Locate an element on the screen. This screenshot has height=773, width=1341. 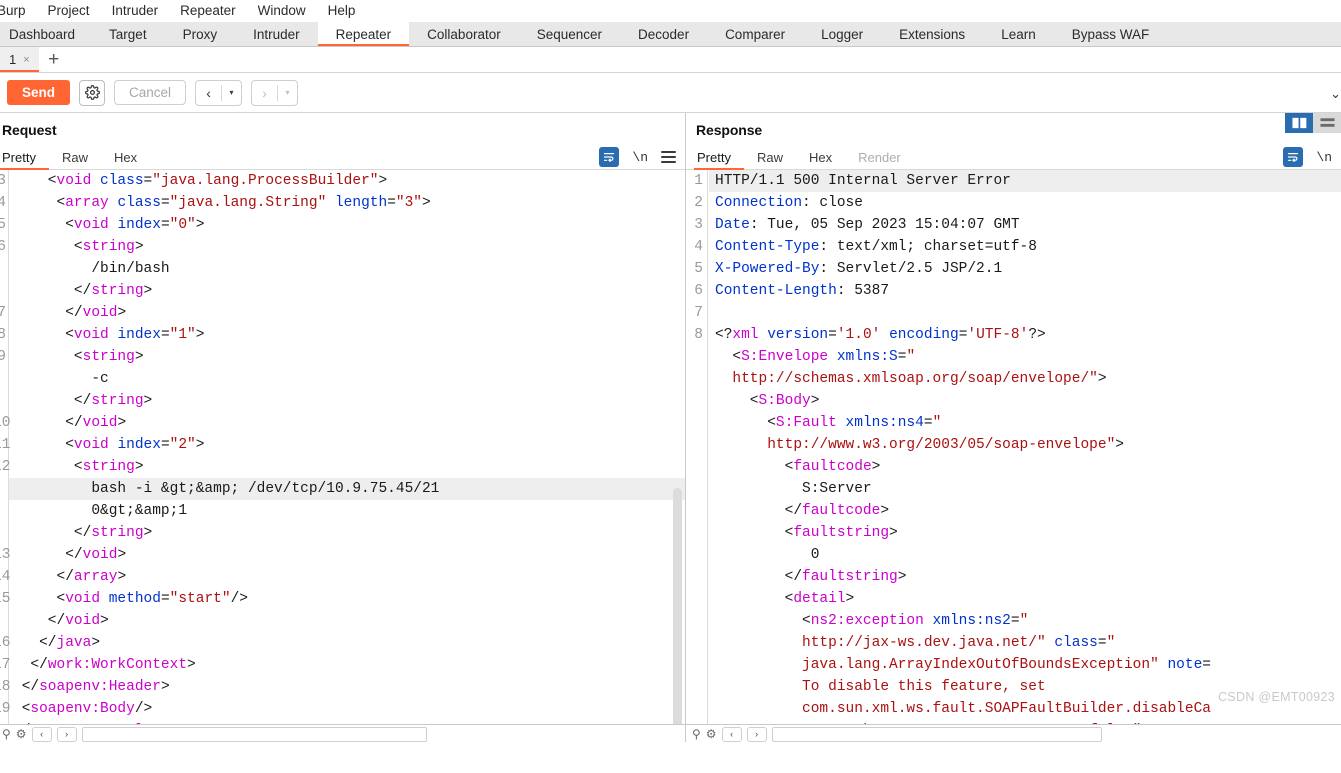
code-line: <void index="1"> is located at coordinates (349, 335).